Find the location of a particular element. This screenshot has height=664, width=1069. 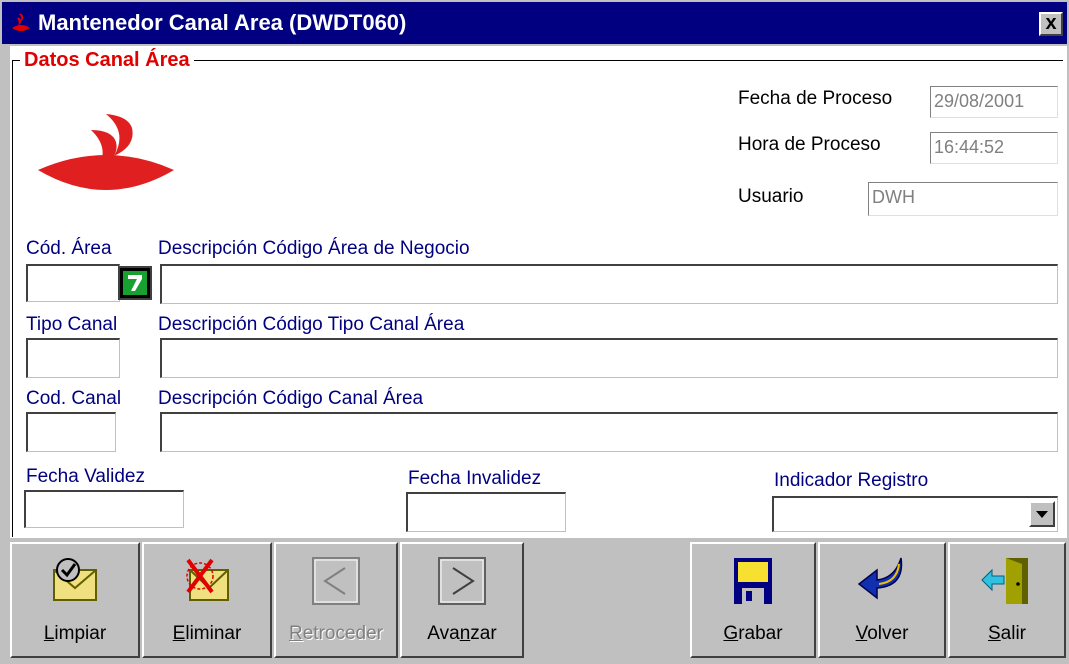

salir-label: Salir is located at coordinates (1007, 633).